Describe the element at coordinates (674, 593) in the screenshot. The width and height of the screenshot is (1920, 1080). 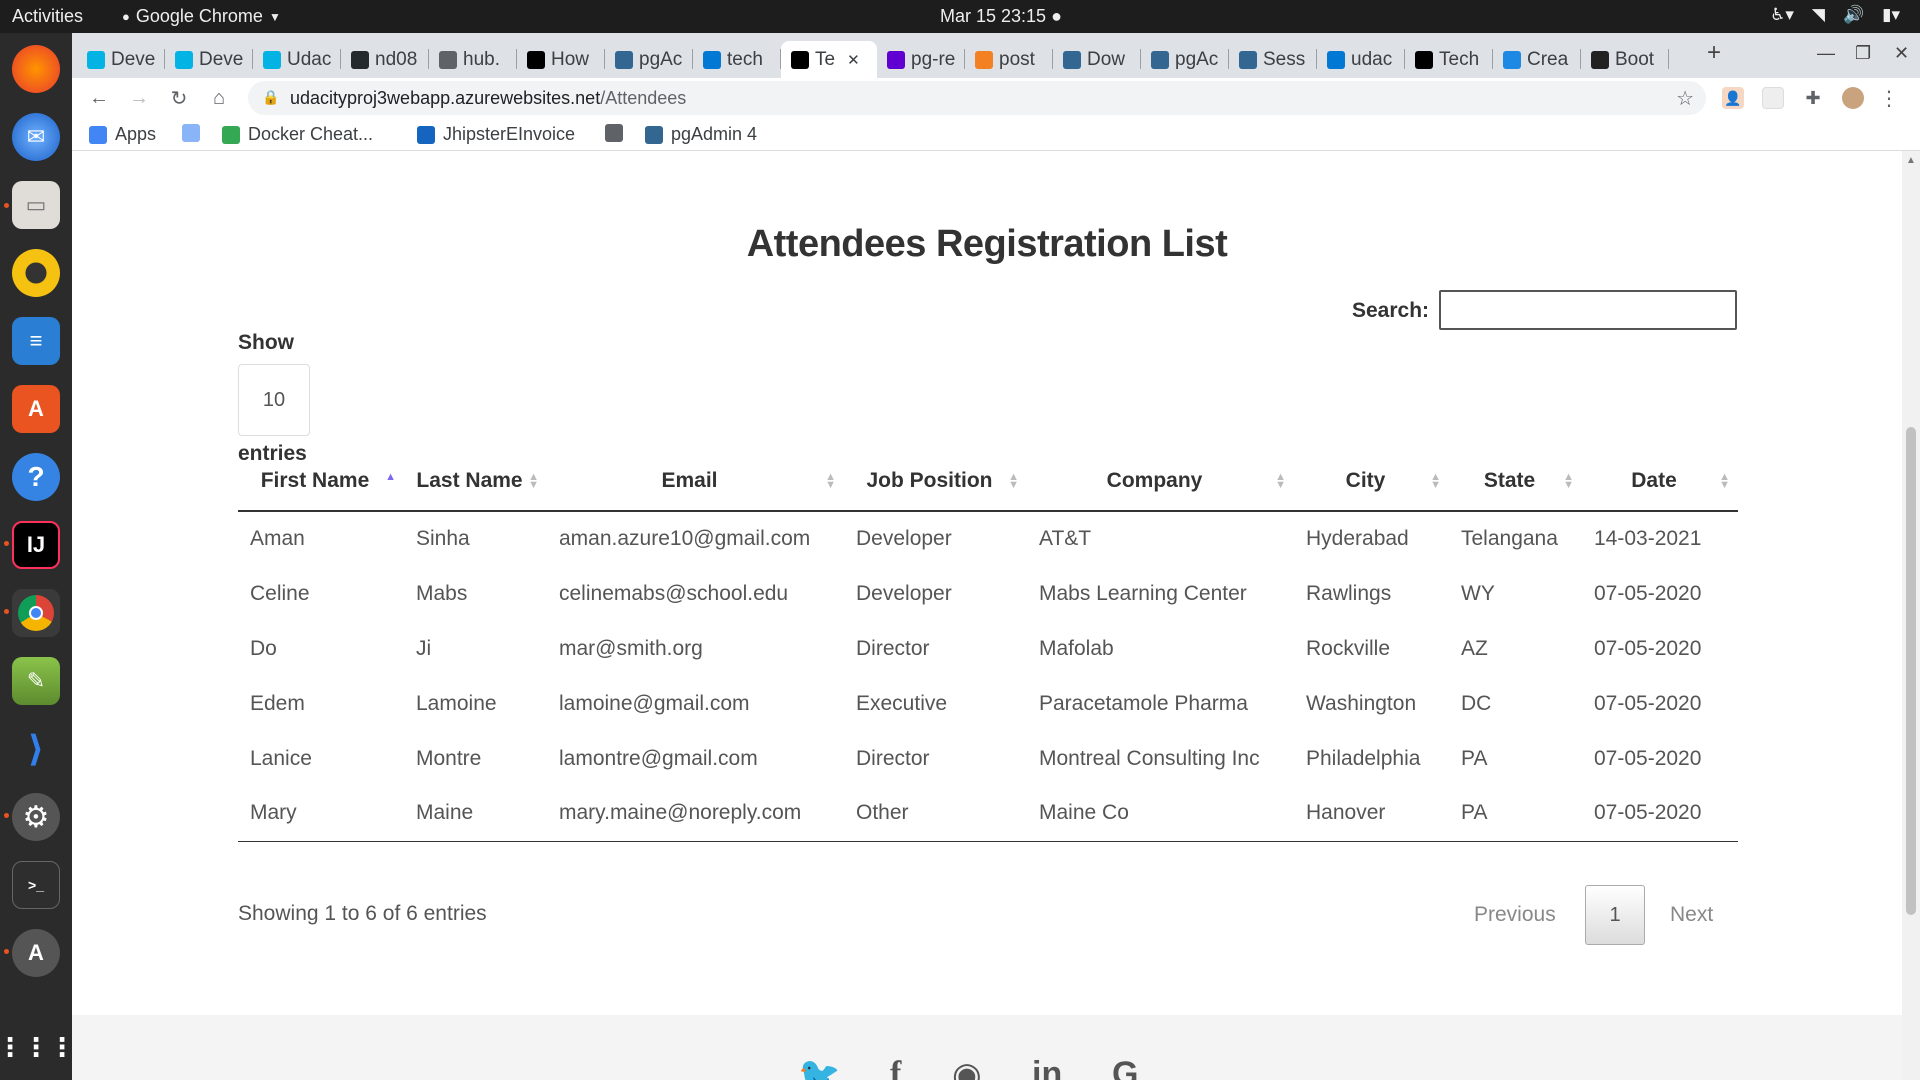
I see `table-cell: celinemabs@school.edu` at that location.